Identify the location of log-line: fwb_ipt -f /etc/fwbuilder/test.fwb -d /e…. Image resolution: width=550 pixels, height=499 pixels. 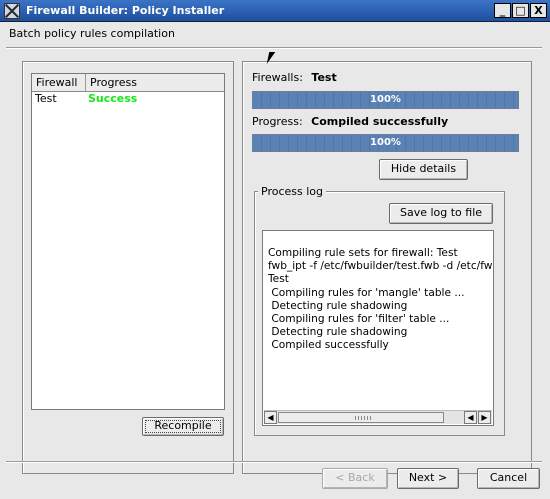
(381, 266).